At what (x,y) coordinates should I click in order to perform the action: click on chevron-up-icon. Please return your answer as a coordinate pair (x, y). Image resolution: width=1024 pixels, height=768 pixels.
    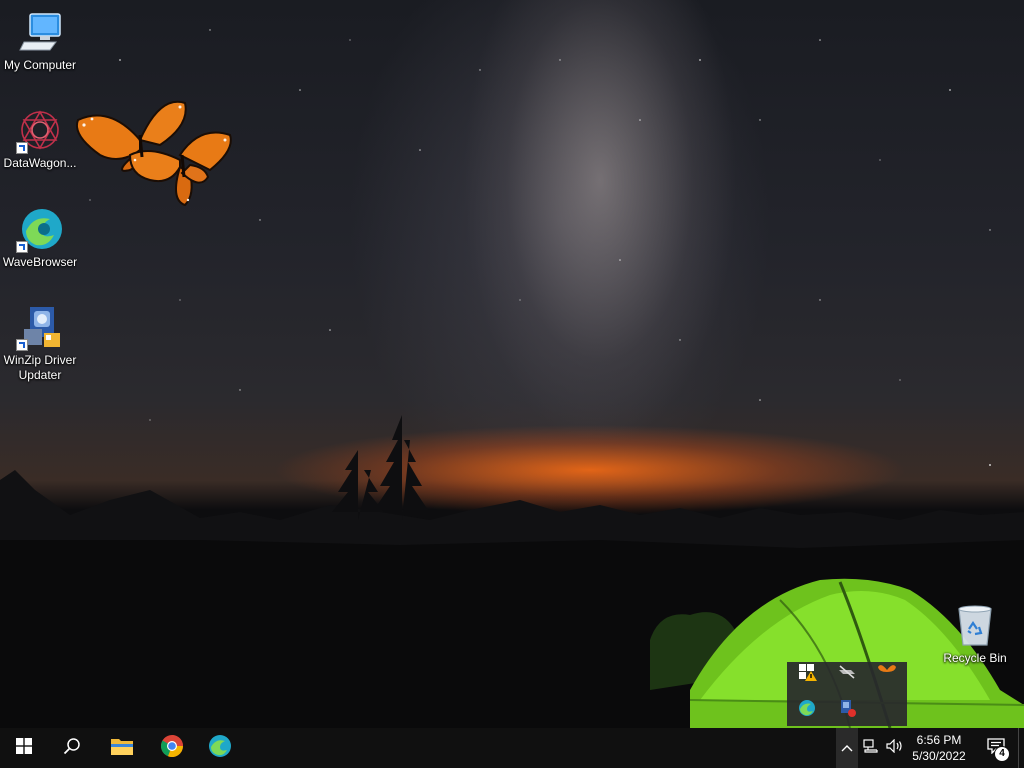
    Looking at the image, I should click on (847, 748).